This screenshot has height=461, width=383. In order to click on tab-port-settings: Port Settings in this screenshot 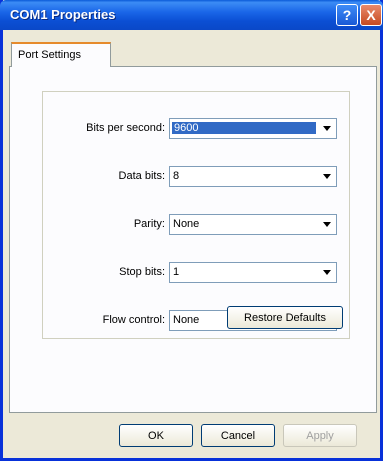, I will do `click(61, 54)`.